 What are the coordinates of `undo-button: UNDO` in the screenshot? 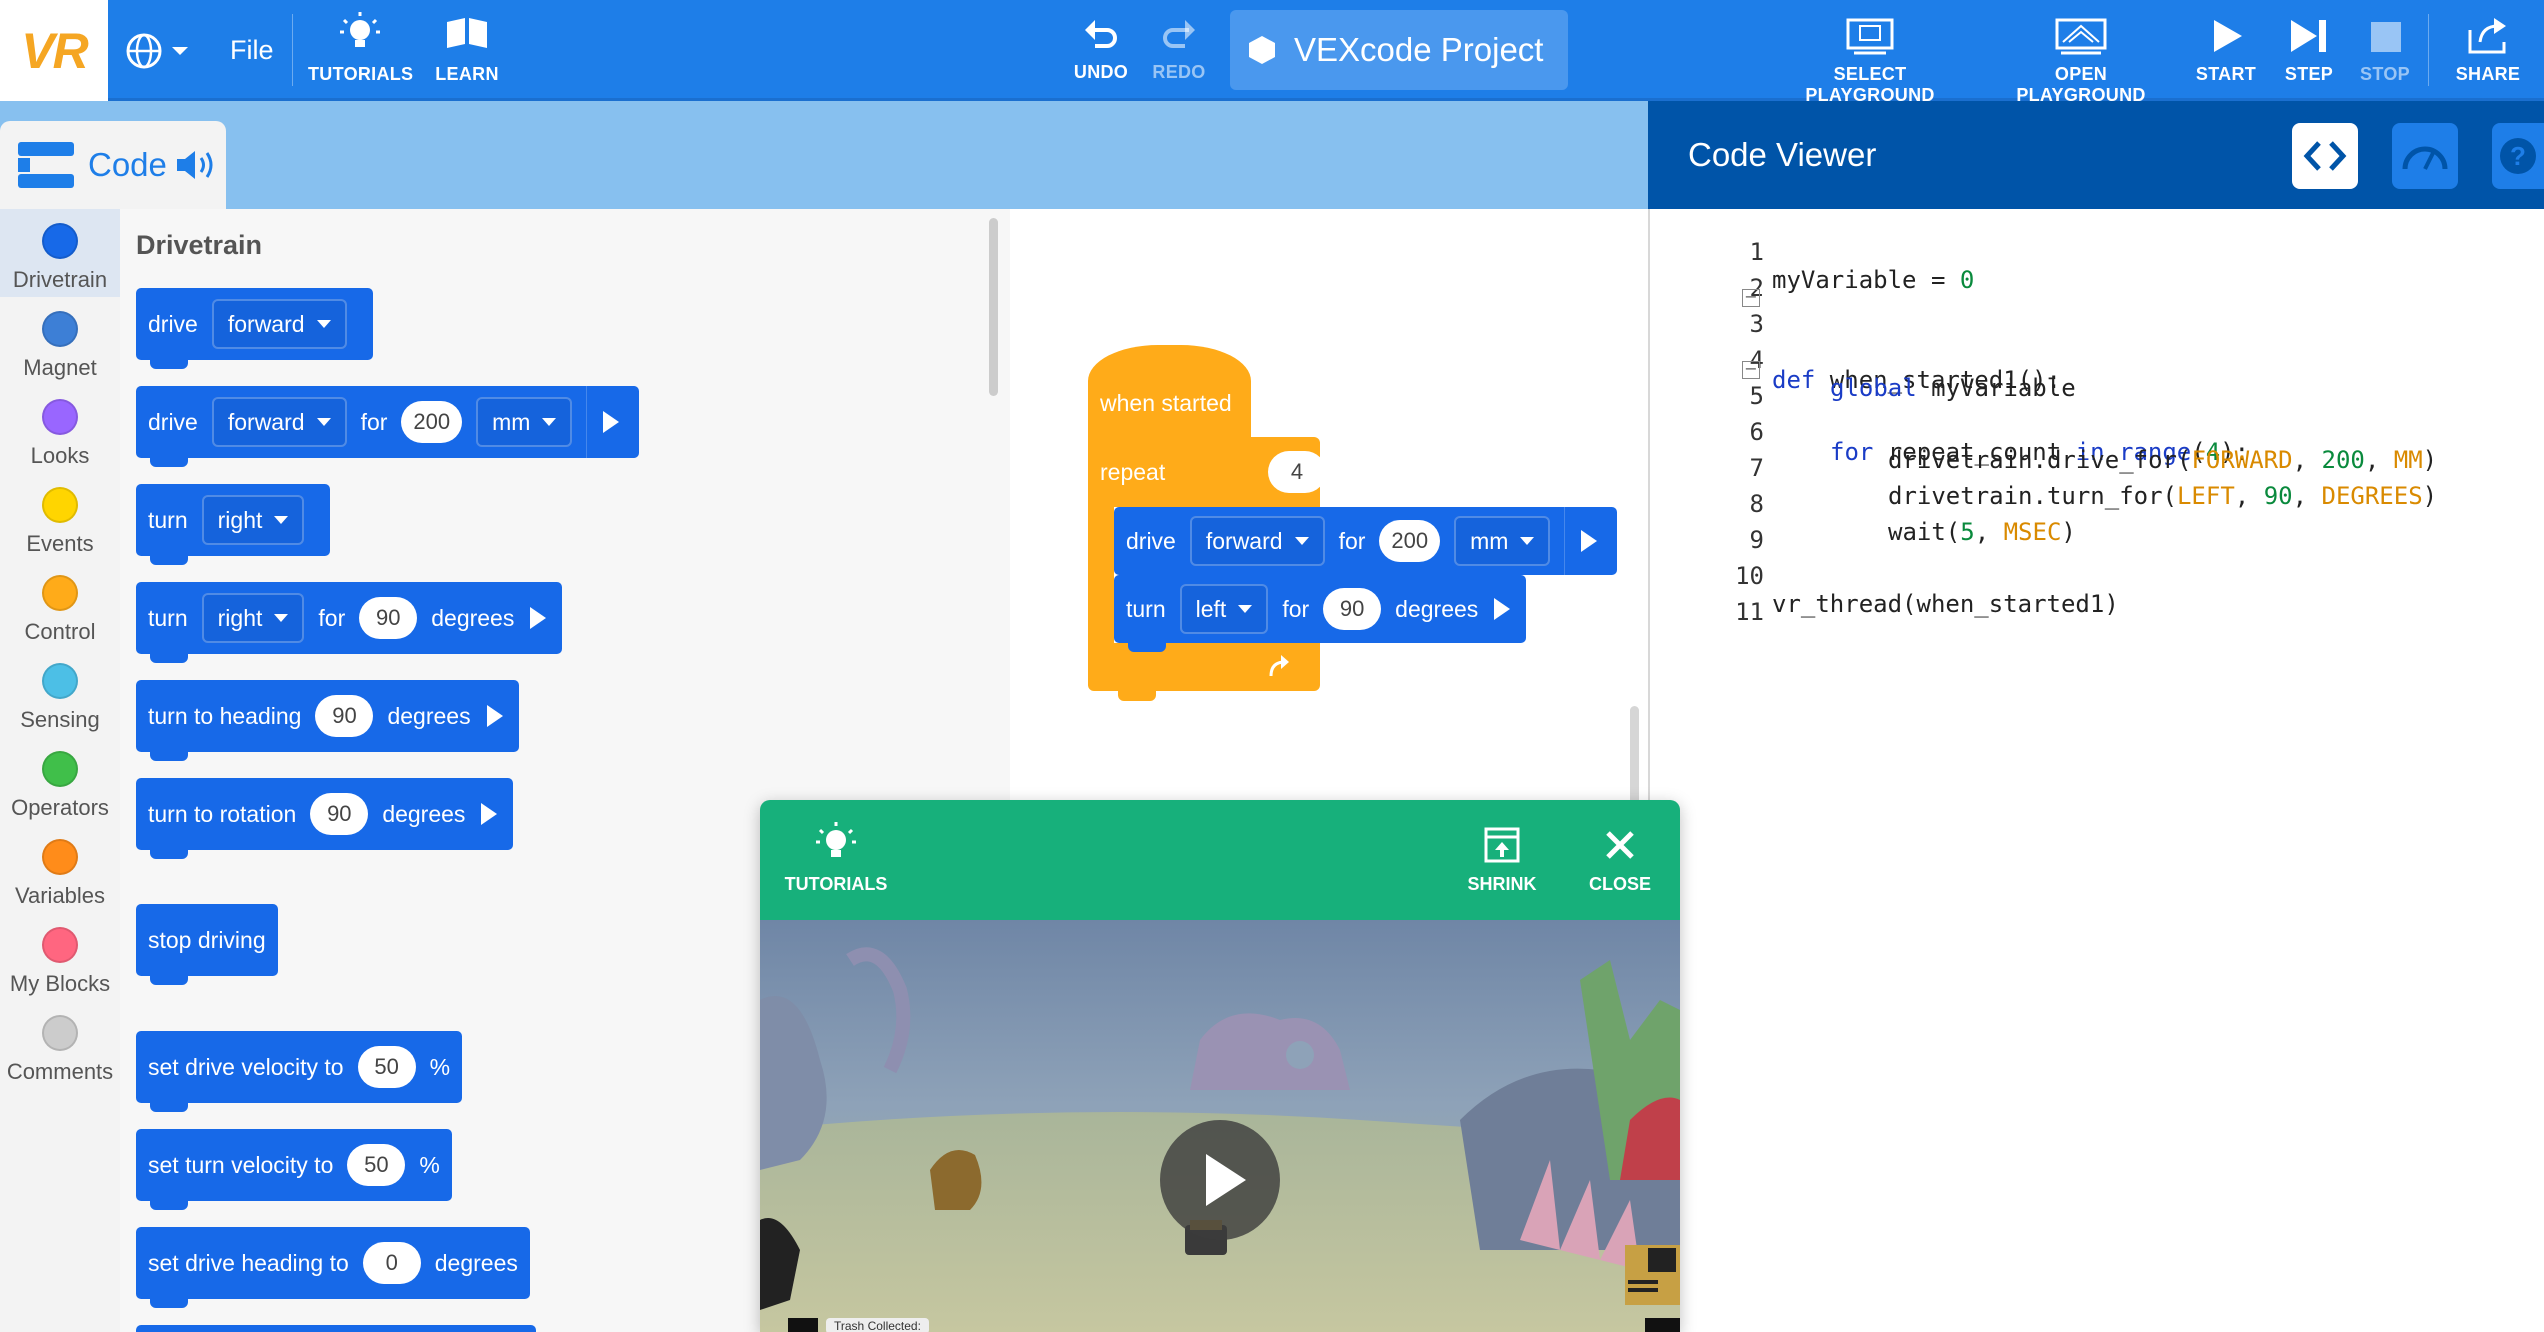 It's located at (1101, 48).